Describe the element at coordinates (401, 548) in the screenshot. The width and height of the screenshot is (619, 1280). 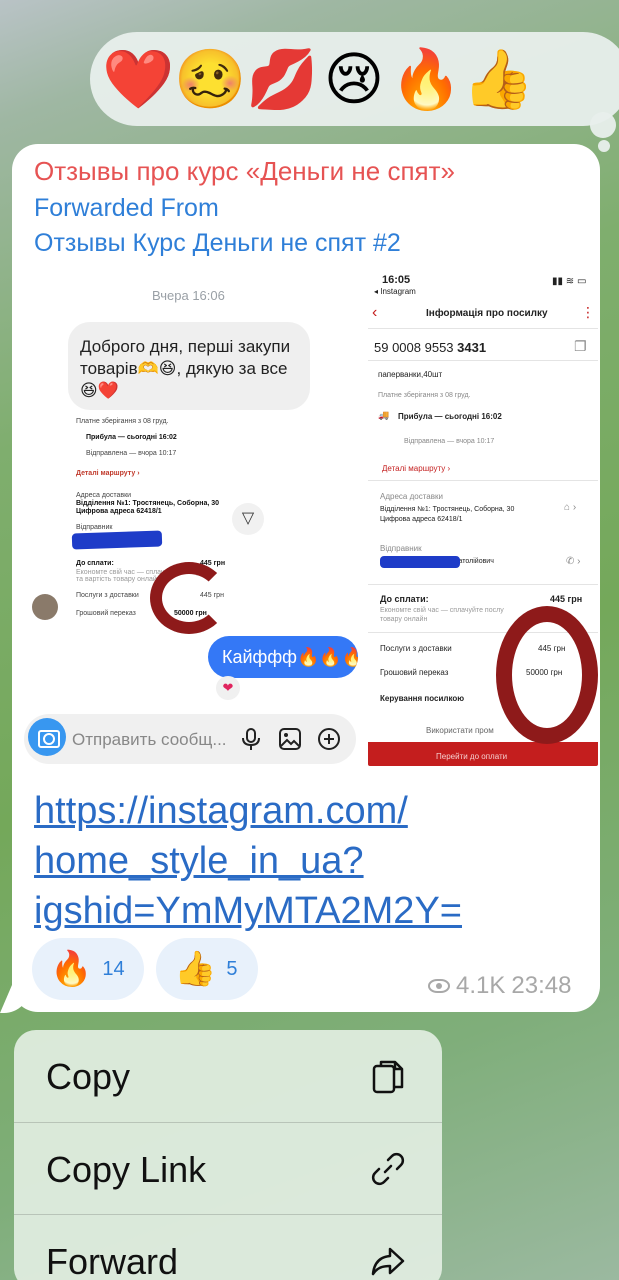
I see `sender-label: Відправник` at that location.